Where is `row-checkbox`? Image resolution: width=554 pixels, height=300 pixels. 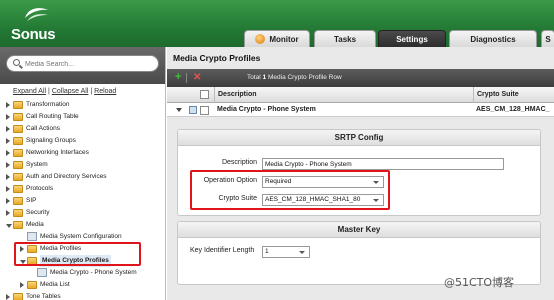 row-checkbox is located at coordinates (204, 110).